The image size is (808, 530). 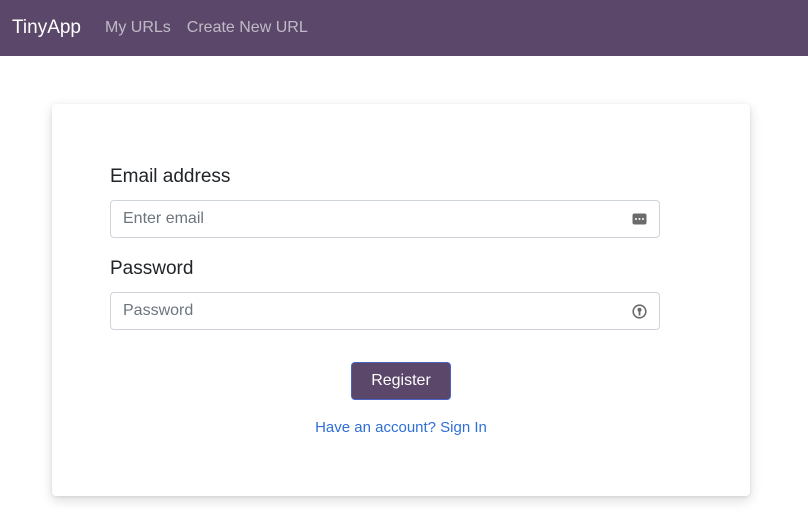 What do you see at coordinates (404, 28) in the screenshot?
I see `navbar: TinyApp My URLs Create New URL` at bounding box center [404, 28].